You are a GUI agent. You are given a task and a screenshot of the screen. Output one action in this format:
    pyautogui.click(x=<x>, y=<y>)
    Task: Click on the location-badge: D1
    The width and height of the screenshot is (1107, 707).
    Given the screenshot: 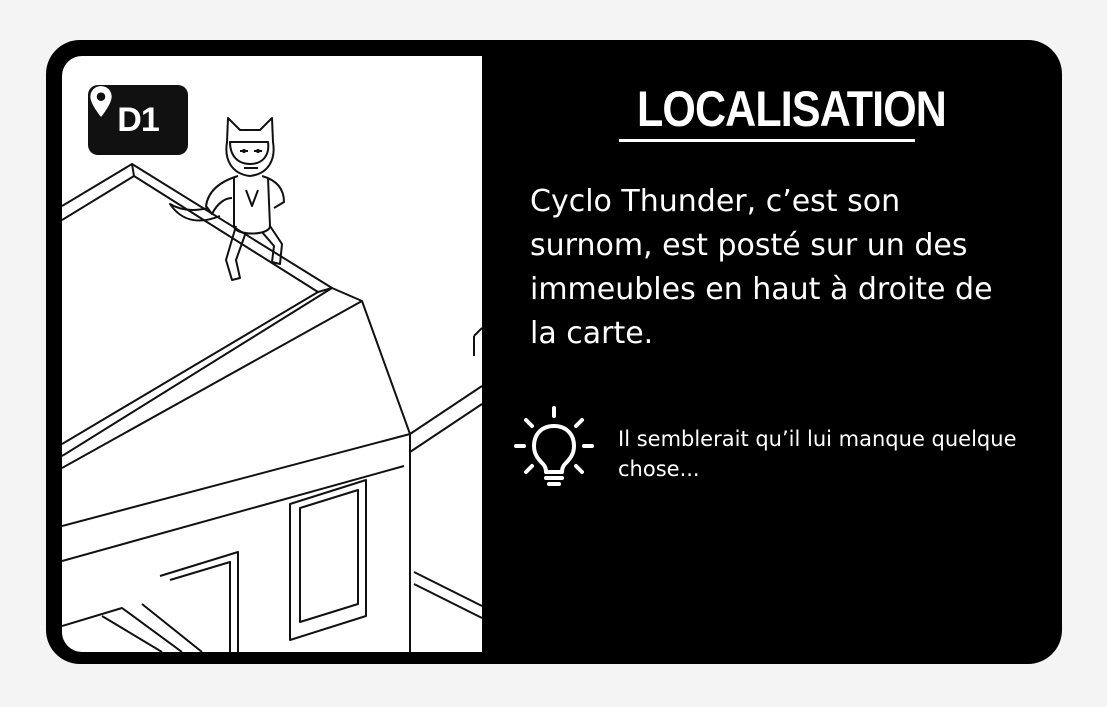 What is the action you would take?
    pyautogui.click(x=138, y=120)
    